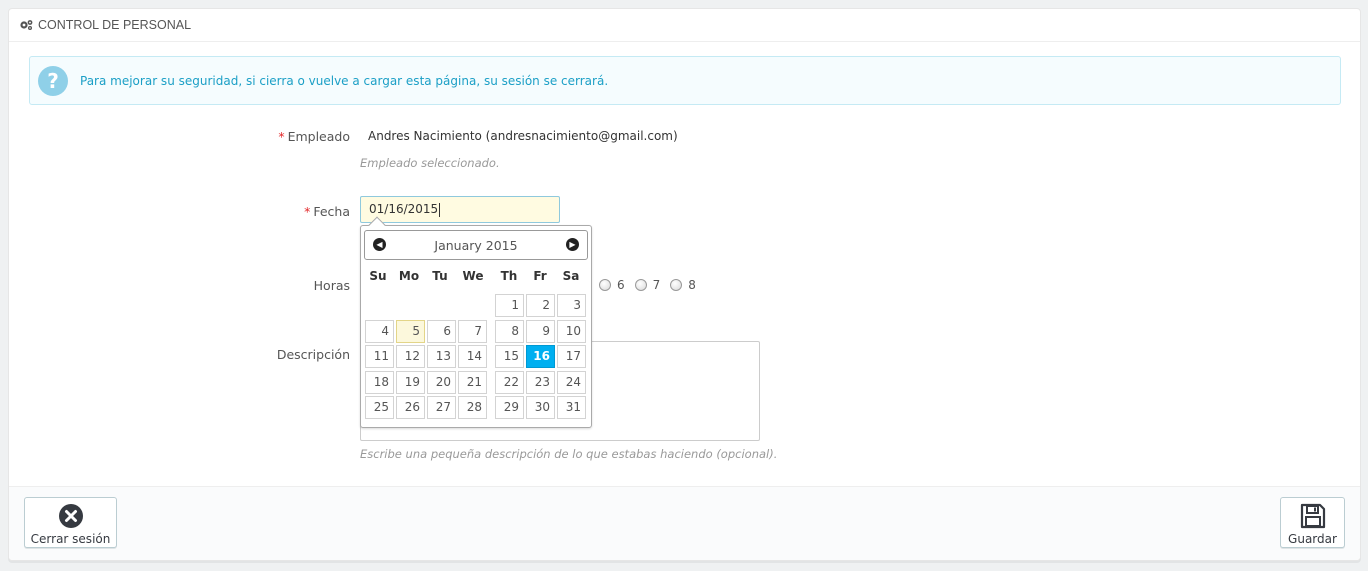 The width and height of the screenshot is (1368, 571). What do you see at coordinates (621, 285) in the screenshot?
I see `hours-option-label: 6` at bounding box center [621, 285].